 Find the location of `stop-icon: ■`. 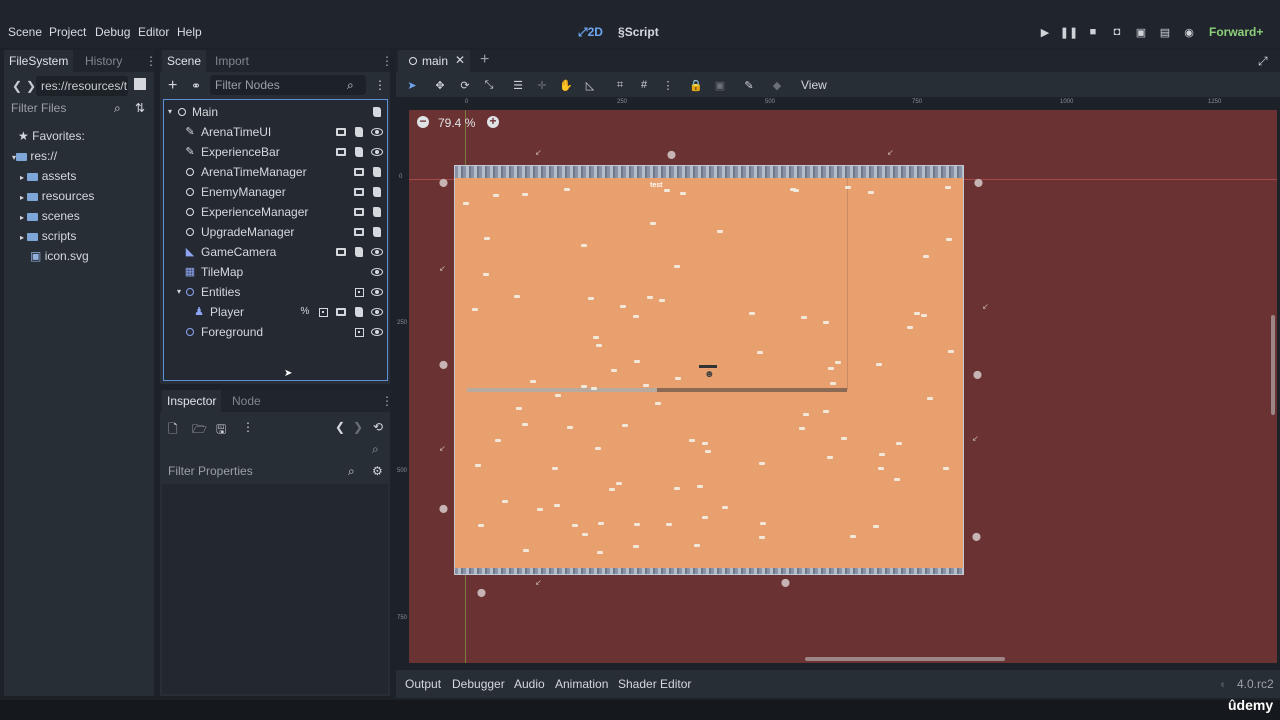

stop-icon: ■ is located at coordinates (1093, 32).